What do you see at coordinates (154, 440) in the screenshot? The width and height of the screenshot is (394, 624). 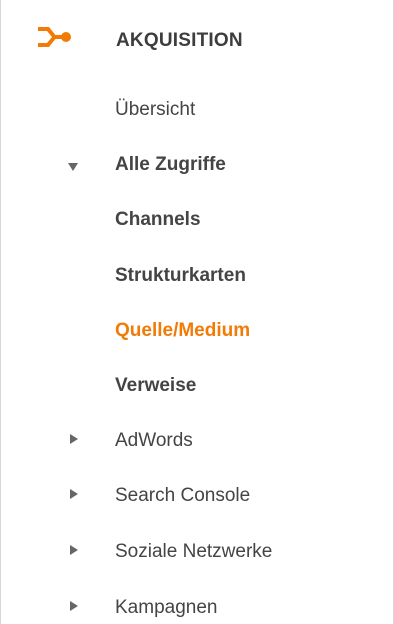 I see `nav-group-label: AdWords` at bounding box center [154, 440].